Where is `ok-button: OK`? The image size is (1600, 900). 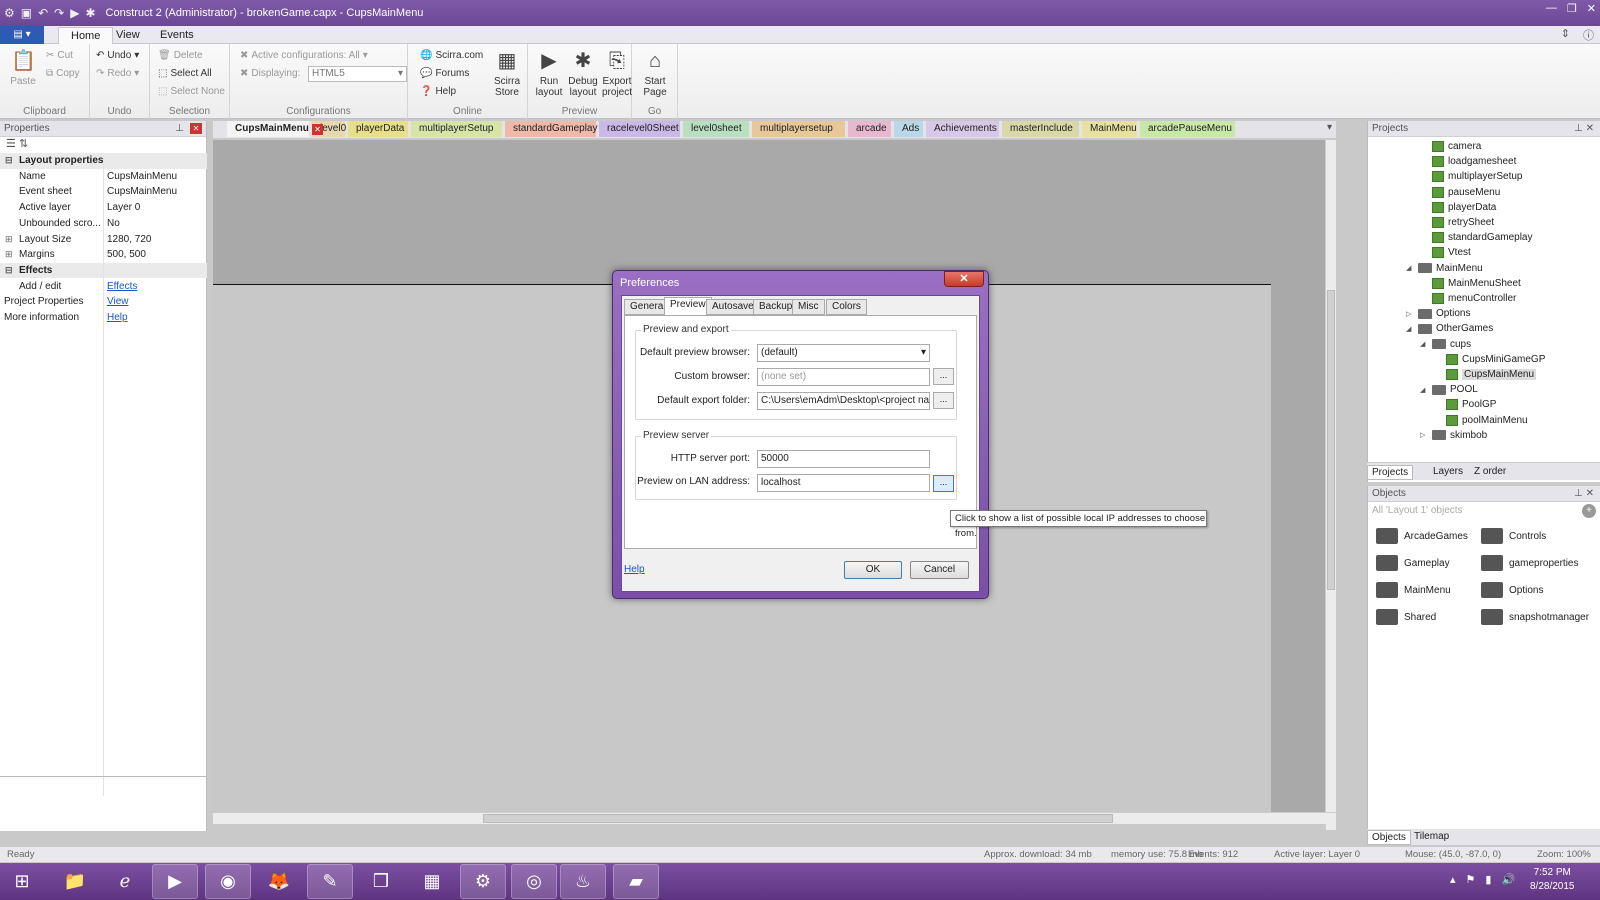
ok-button: OK is located at coordinates (873, 570).